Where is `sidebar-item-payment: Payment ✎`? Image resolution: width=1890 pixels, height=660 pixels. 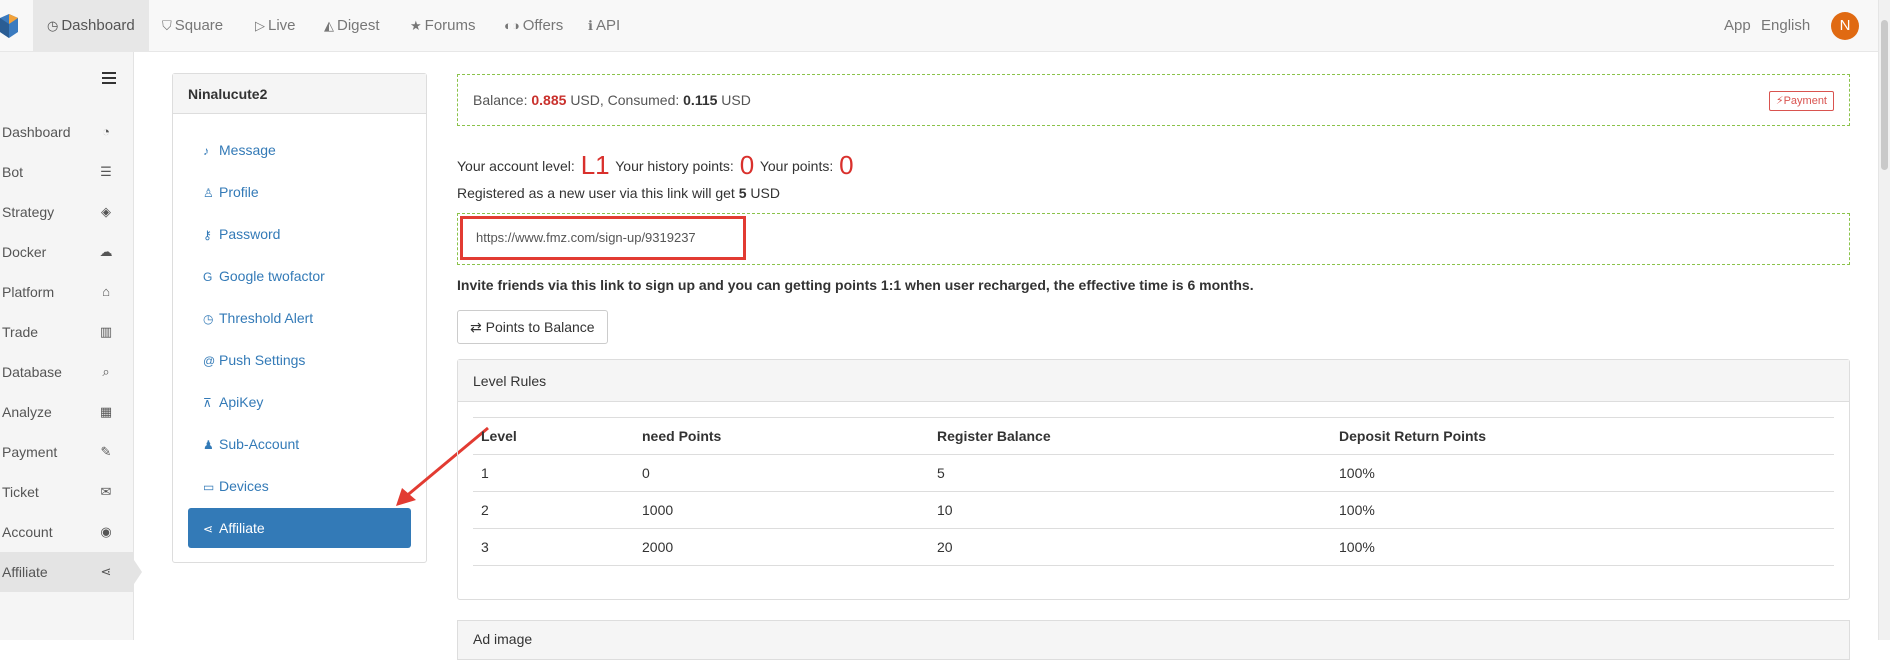
sidebar-item-payment: Payment ✎ is located at coordinates (67, 452).